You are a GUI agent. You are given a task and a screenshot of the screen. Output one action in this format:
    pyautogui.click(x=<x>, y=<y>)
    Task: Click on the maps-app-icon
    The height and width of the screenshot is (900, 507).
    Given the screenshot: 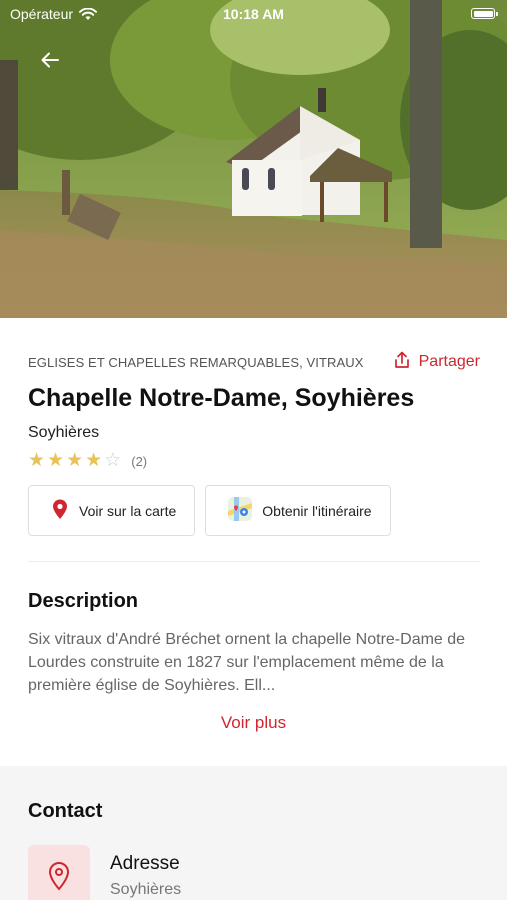 What is the action you would take?
    pyautogui.click(x=240, y=510)
    